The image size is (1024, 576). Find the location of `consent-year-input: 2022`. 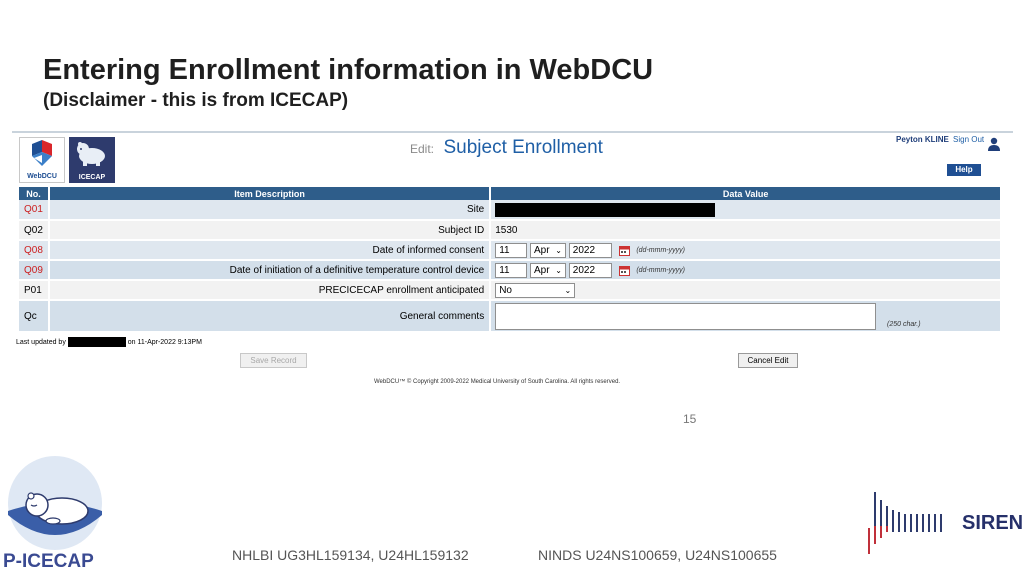

consent-year-input: 2022 is located at coordinates (590, 250).